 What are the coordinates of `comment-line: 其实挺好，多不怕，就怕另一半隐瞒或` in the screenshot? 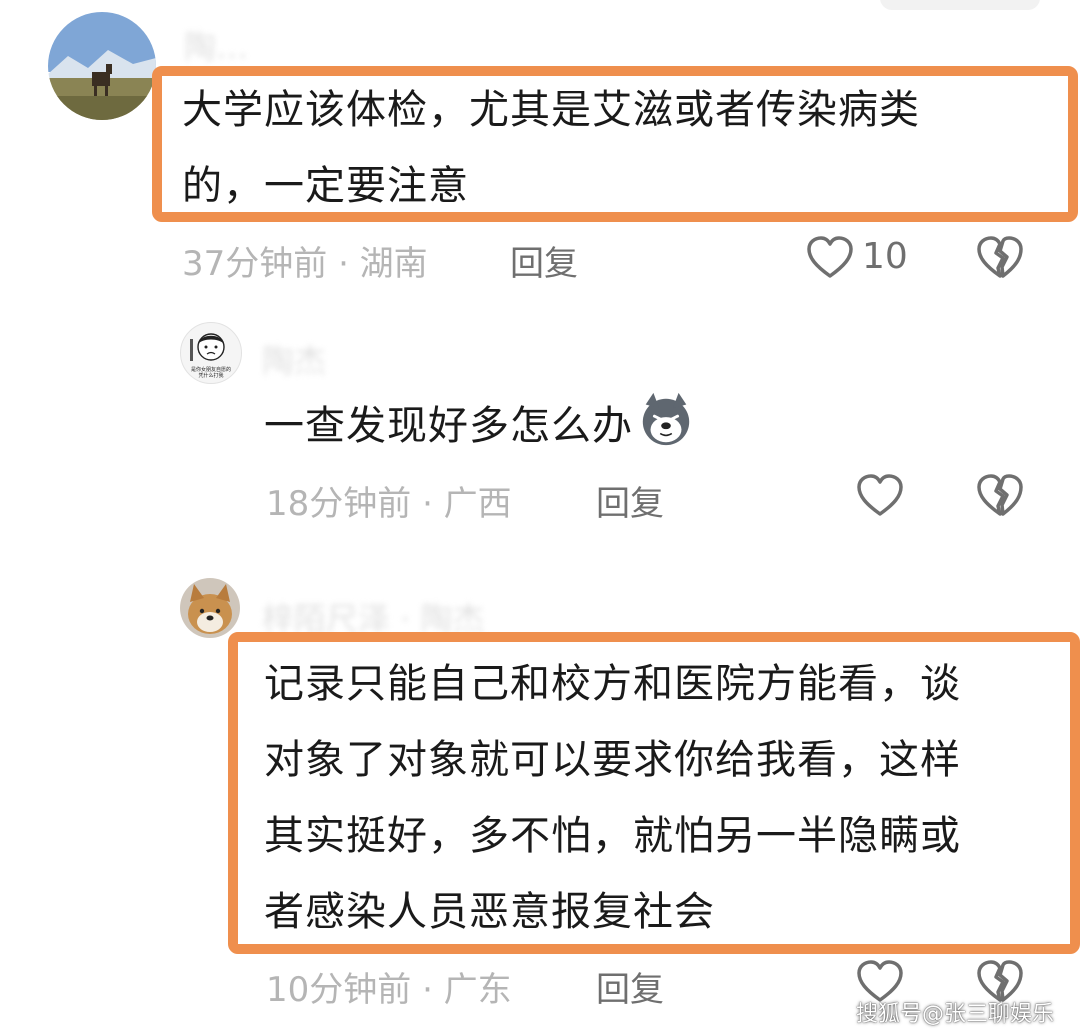 It's located at (612, 836).